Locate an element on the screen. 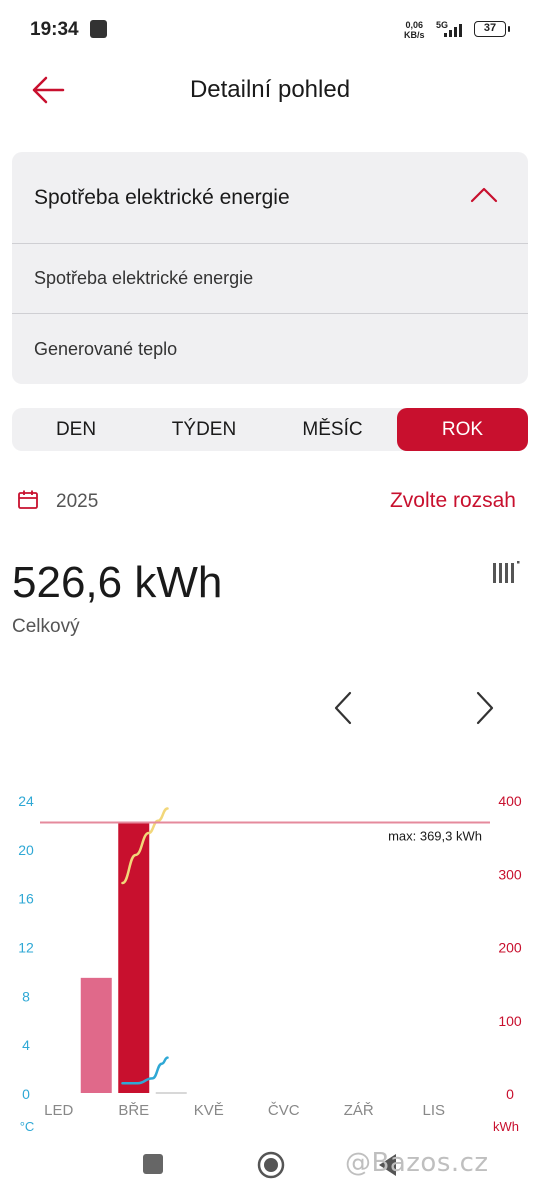  notification-app-icon is located at coordinates (98, 29).